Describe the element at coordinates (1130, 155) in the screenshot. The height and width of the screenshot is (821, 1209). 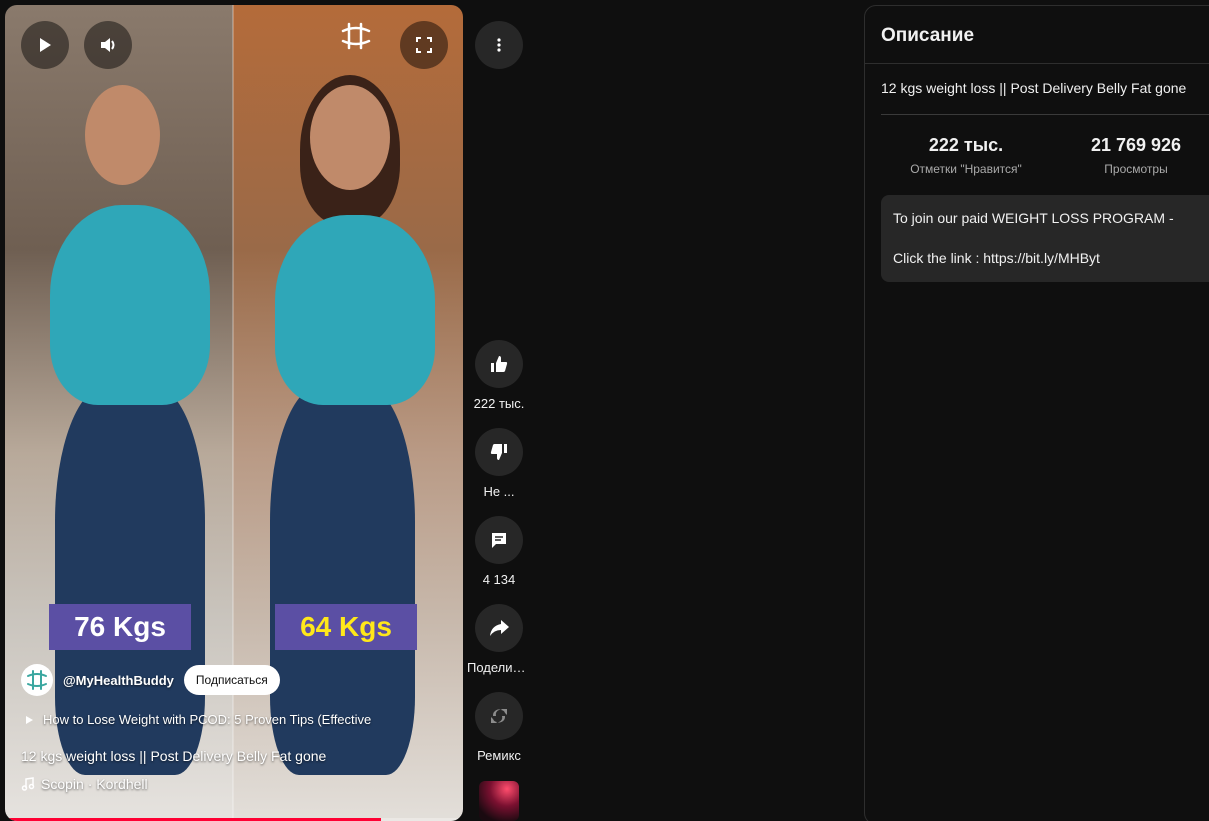
I see `views-stat: 21 769 926 Просмотры` at that location.